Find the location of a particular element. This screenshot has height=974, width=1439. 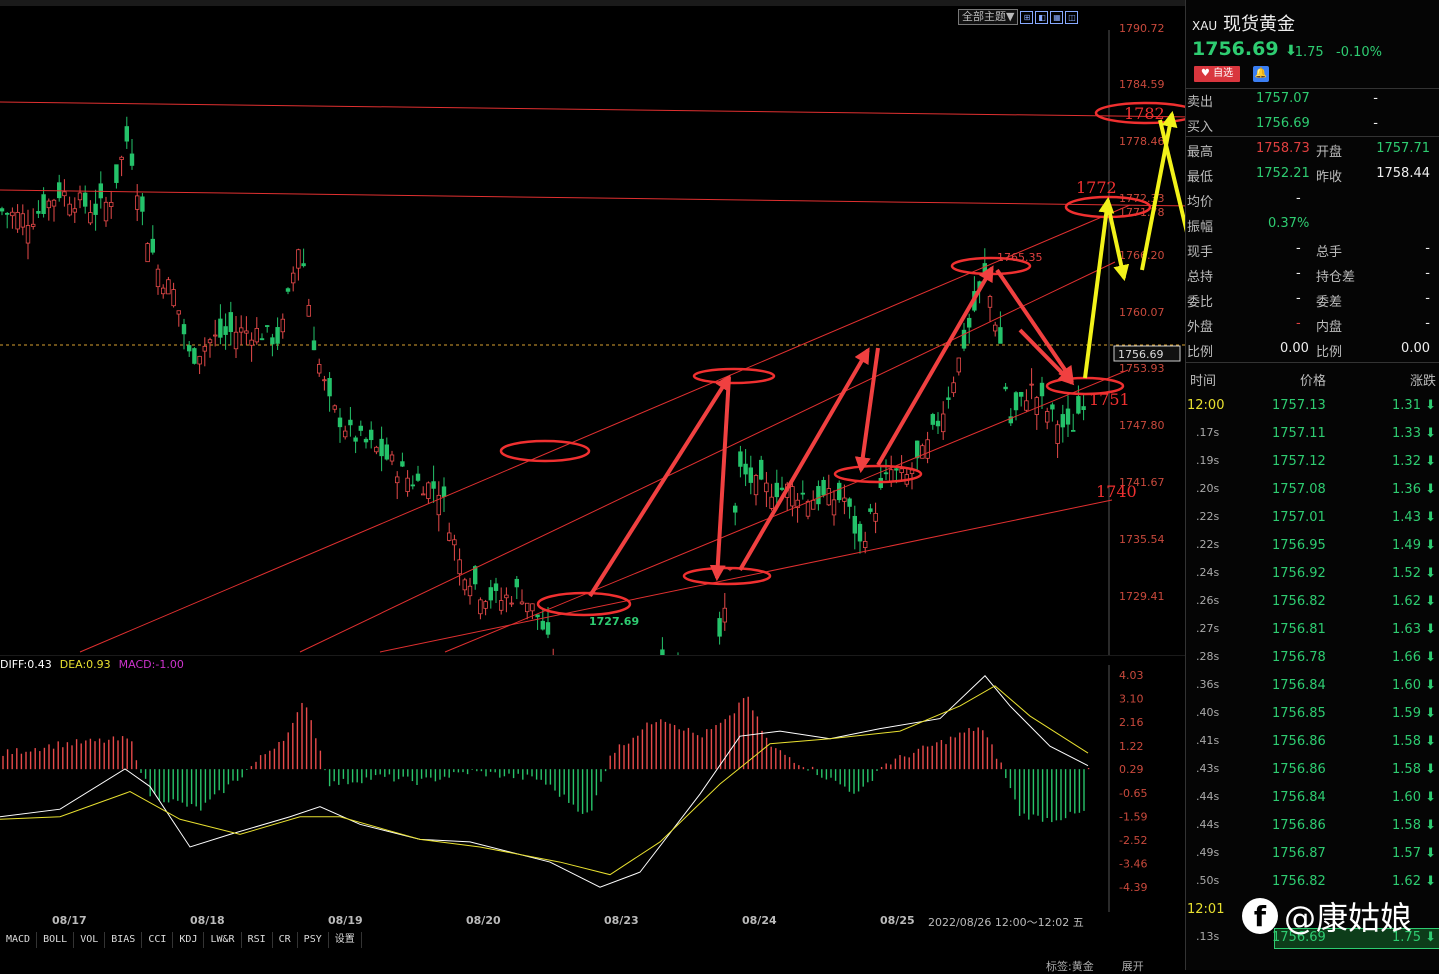

tick-row: .19s 1757.12 1.32 ⬇ is located at coordinates (1312, 462).